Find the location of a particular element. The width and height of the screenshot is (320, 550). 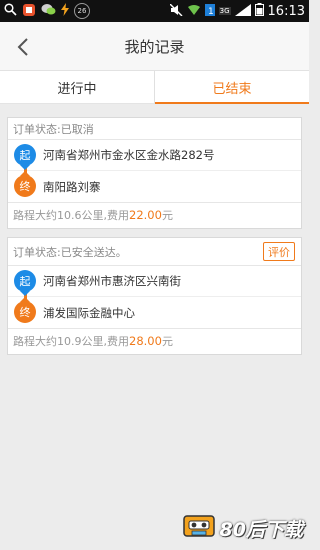

chevron-left-icon is located at coordinates (22, 47).